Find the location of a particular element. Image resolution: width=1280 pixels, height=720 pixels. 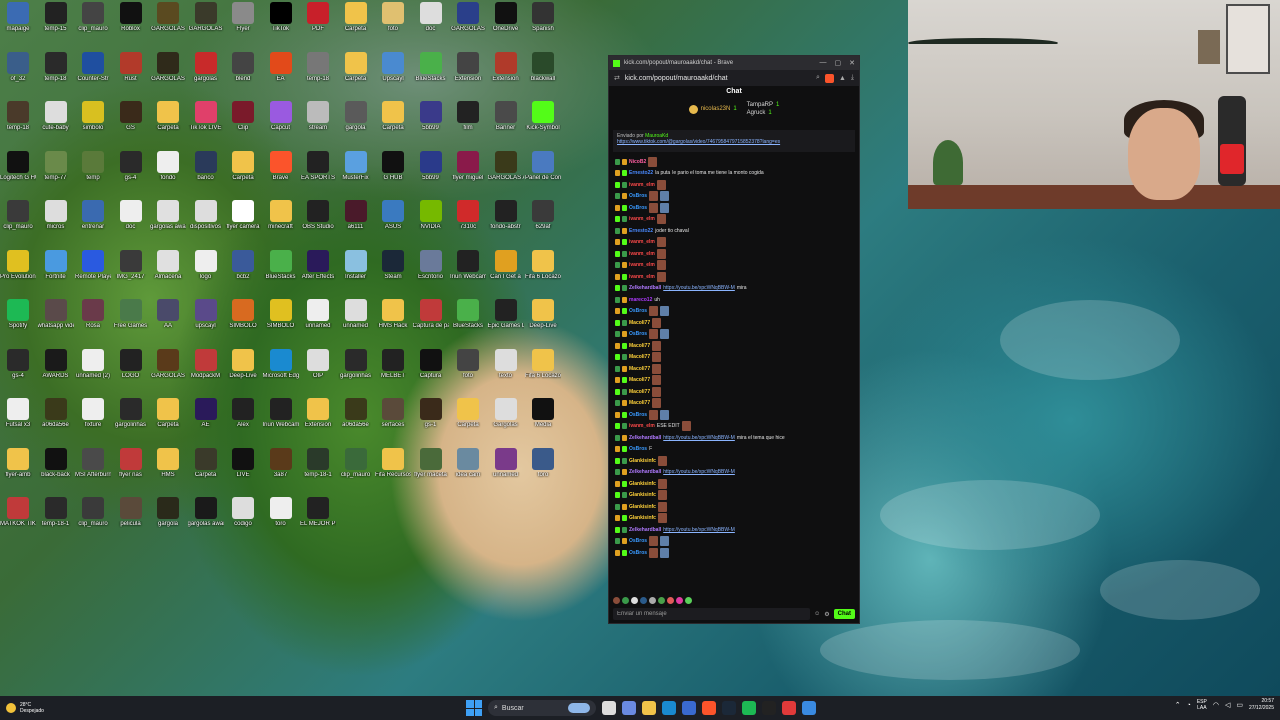

azure-icon is located at coordinates (809, 708).